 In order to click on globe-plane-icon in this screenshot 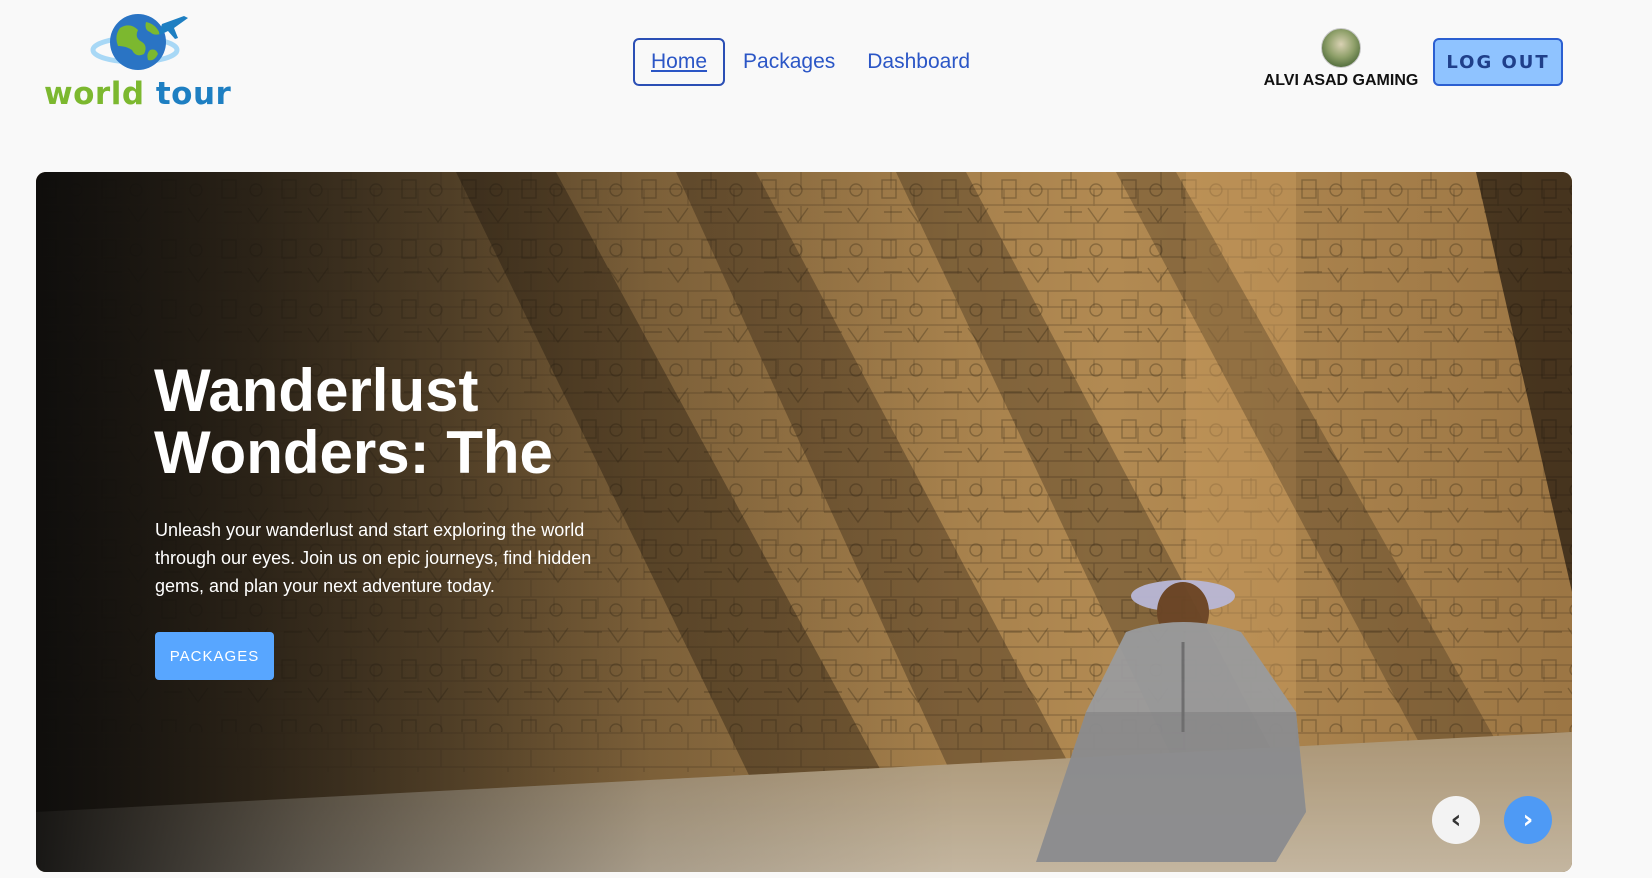, I will do `click(139, 42)`.